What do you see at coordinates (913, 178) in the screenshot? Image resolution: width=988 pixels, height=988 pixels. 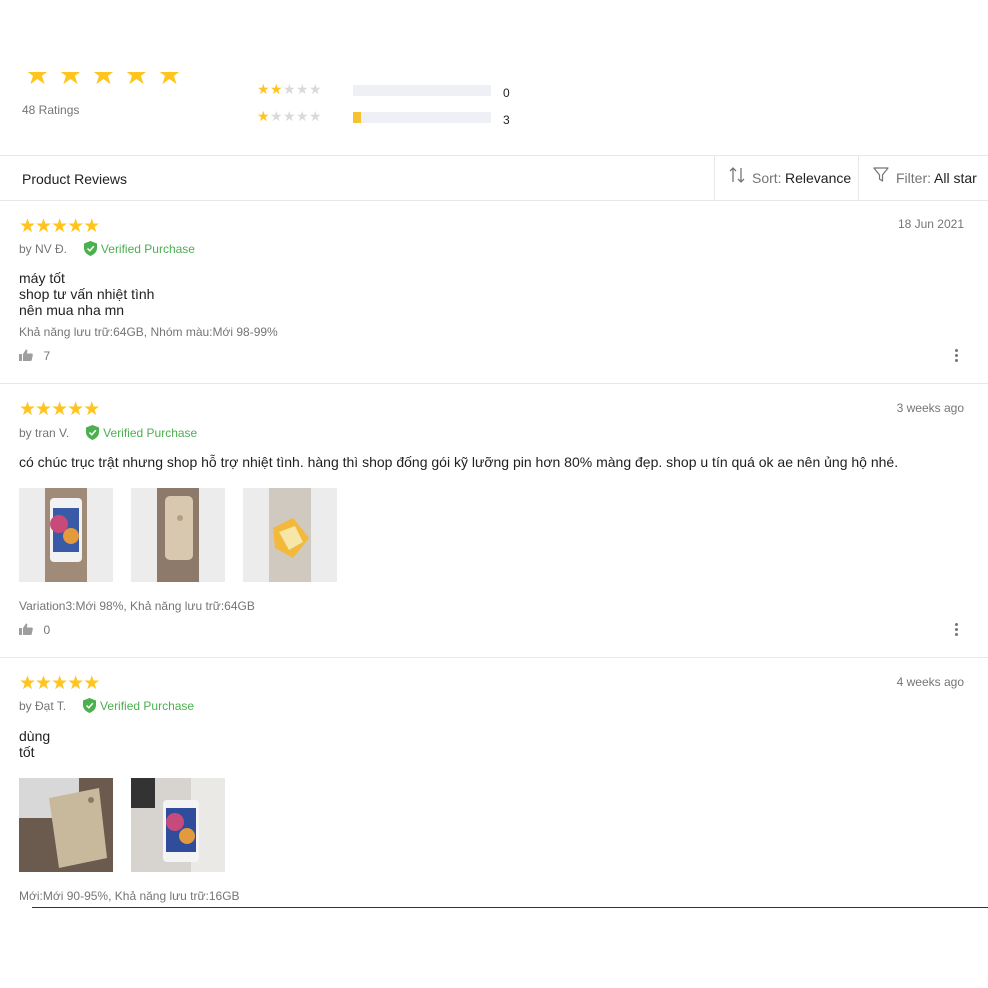 I see `filter-label: Filter:` at bounding box center [913, 178].